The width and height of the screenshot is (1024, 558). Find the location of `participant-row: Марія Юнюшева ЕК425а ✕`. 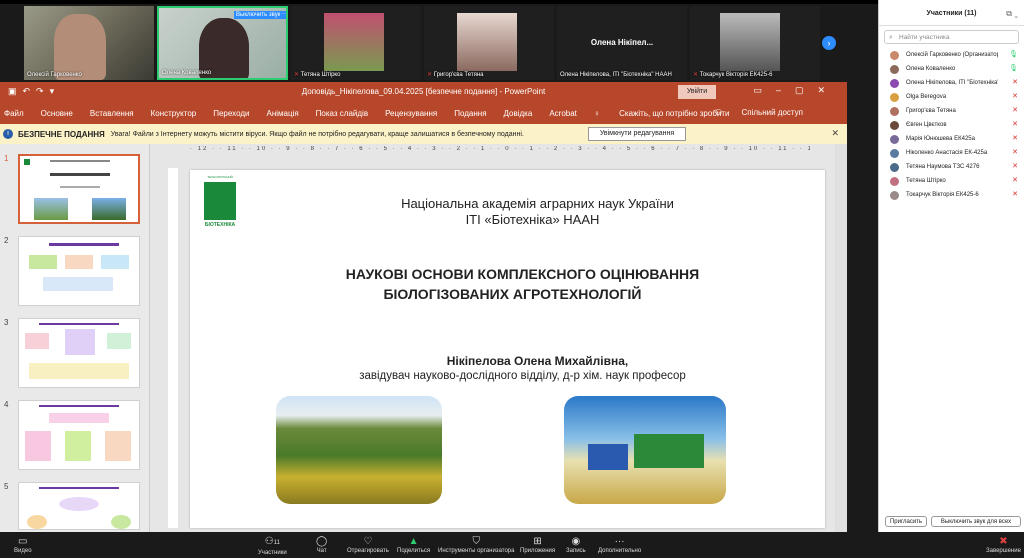

participant-row: Марія Юнюшева ЕК425а ✕ is located at coordinates (951, 139).